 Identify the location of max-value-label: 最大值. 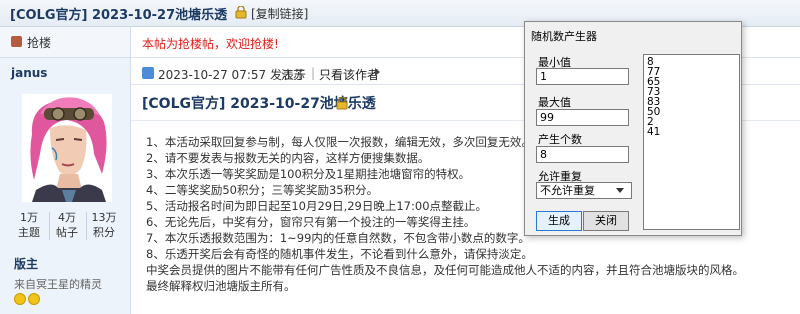
(554, 102).